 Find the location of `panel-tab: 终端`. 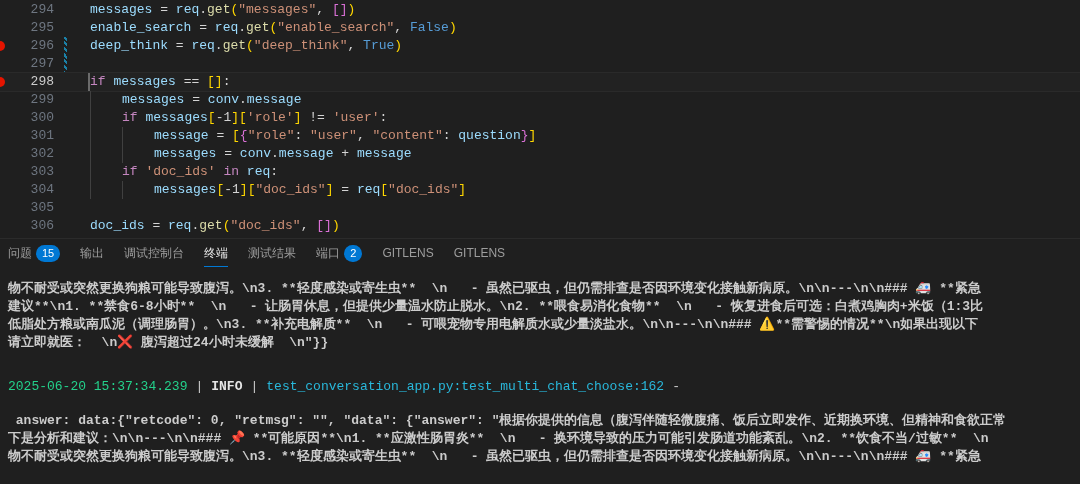

panel-tab: 终端 is located at coordinates (216, 253).